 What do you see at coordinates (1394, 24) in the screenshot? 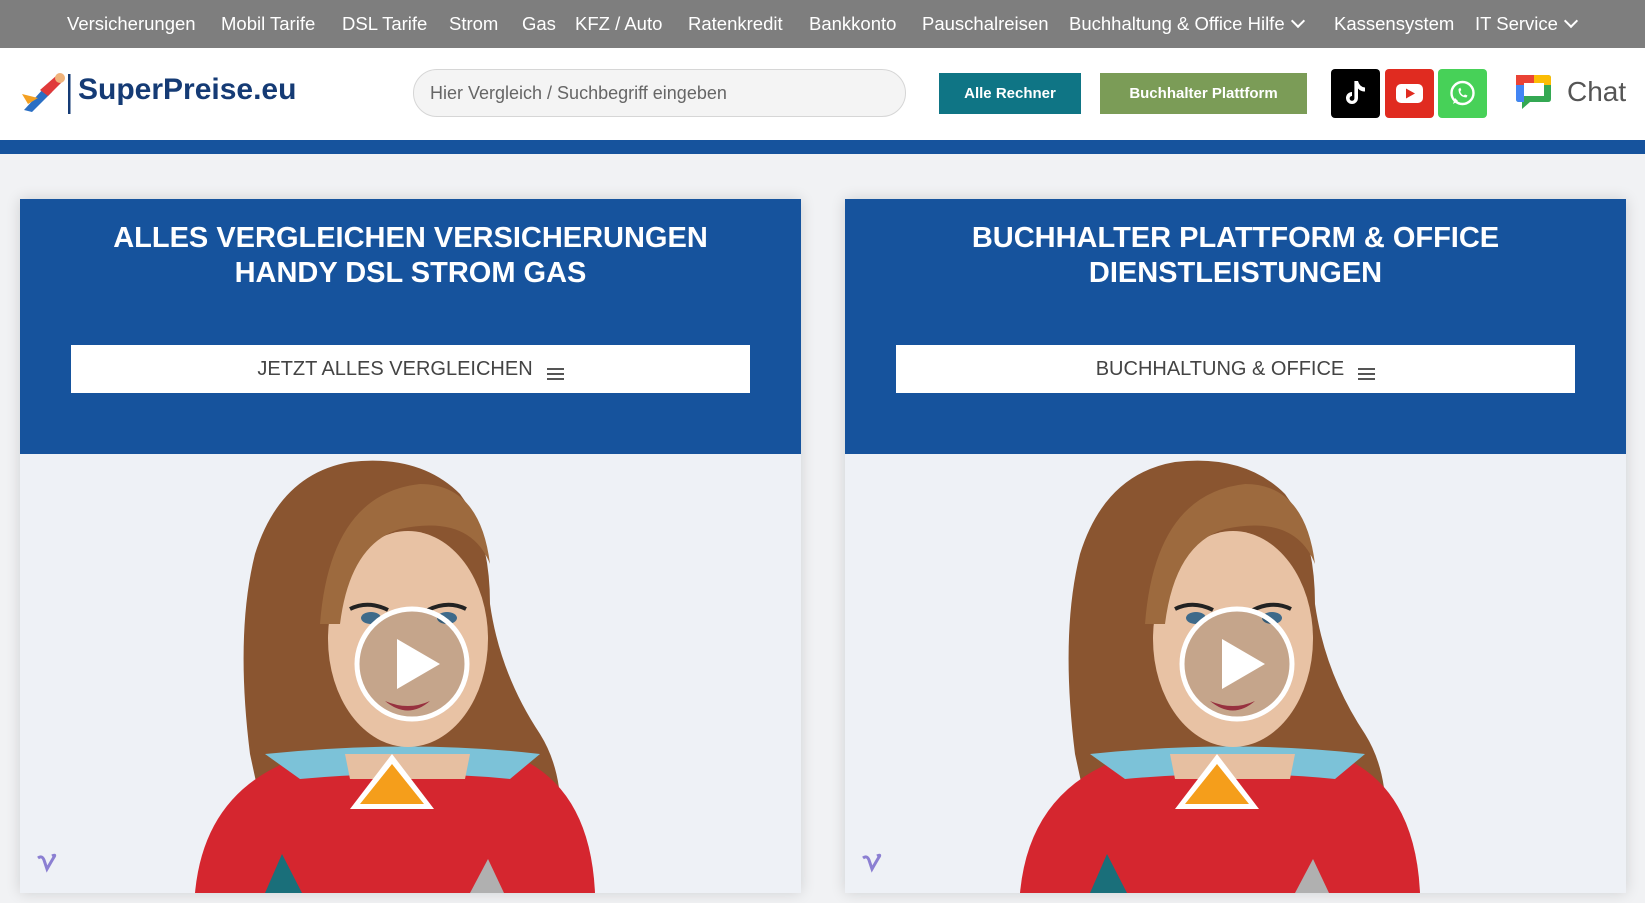
I see `nav-kassensystem: Kassensystem` at bounding box center [1394, 24].